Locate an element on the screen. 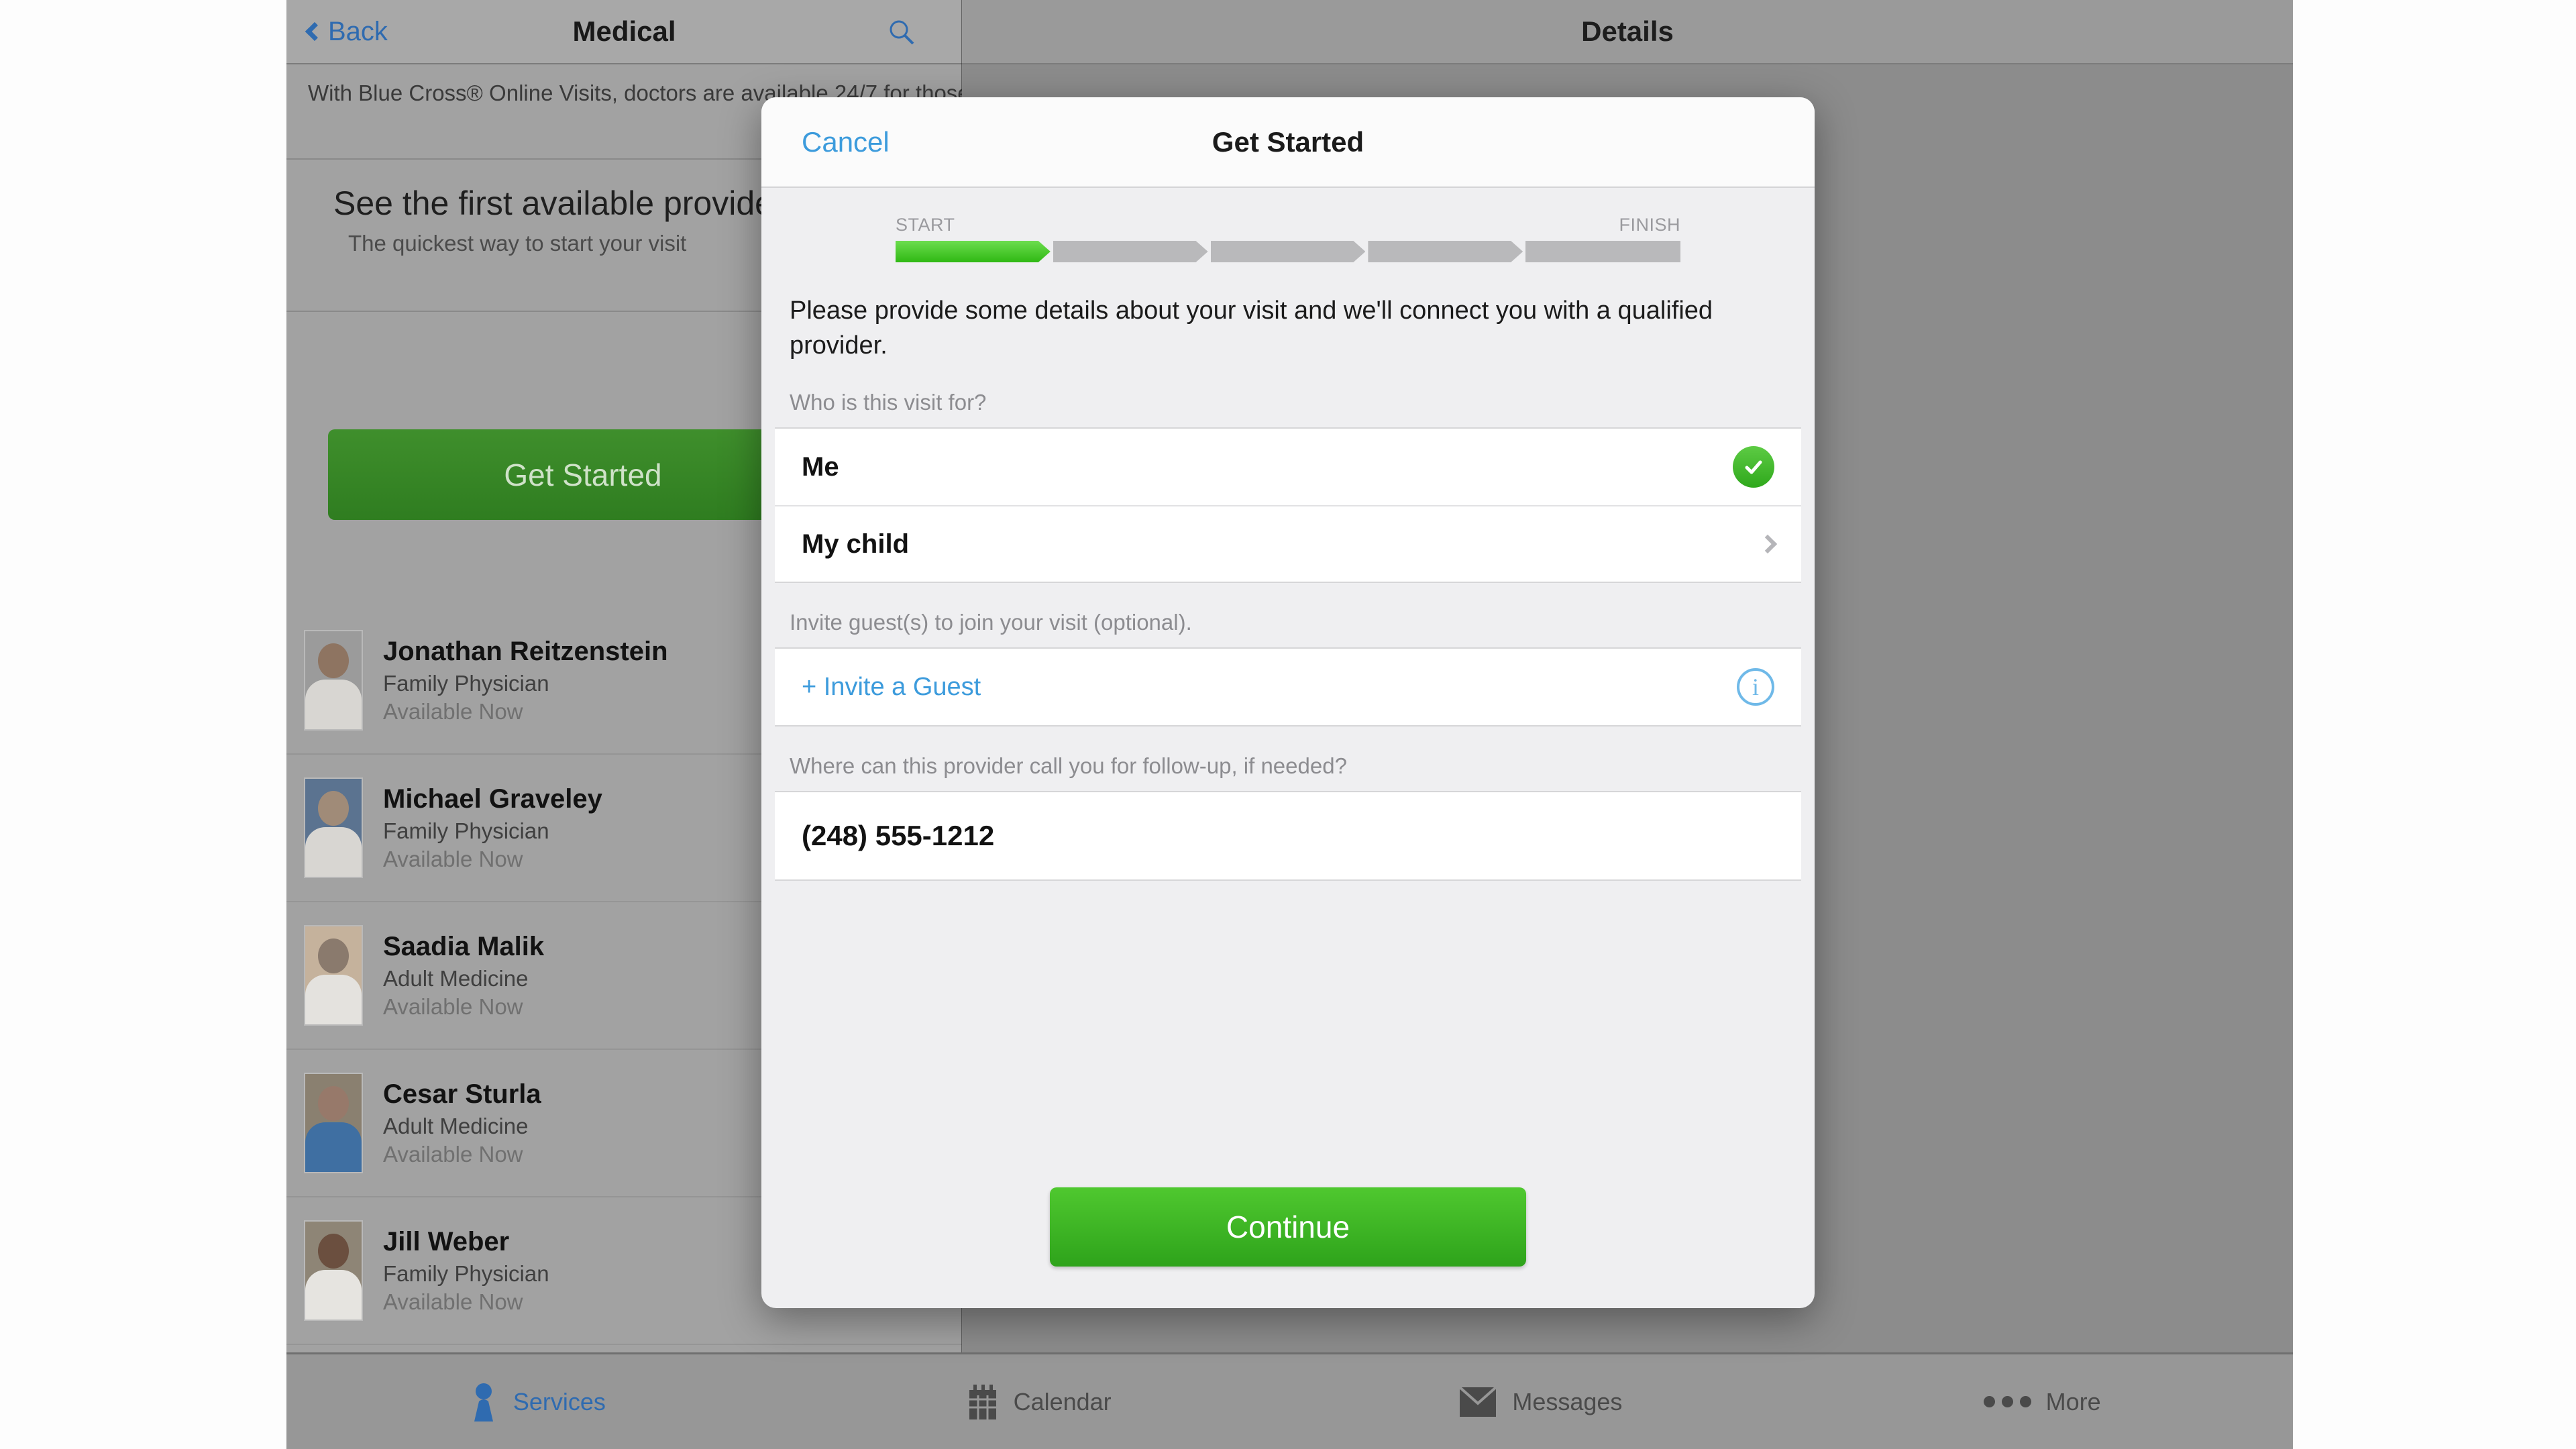 This screenshot has width=2576, height=1449. search-icon is located at coordinates (901, 32).